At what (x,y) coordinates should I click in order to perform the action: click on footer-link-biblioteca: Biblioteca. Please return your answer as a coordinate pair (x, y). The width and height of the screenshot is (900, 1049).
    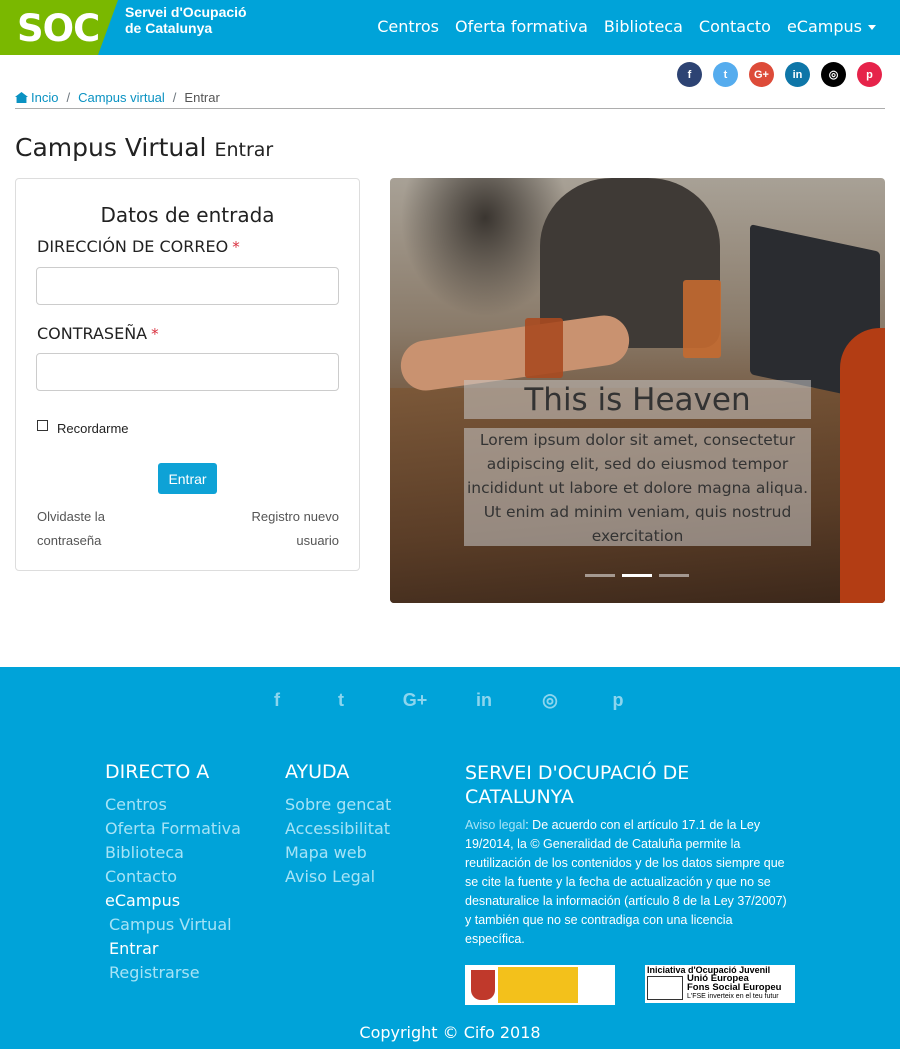
    Looking at the image, I should click on (173, 853).